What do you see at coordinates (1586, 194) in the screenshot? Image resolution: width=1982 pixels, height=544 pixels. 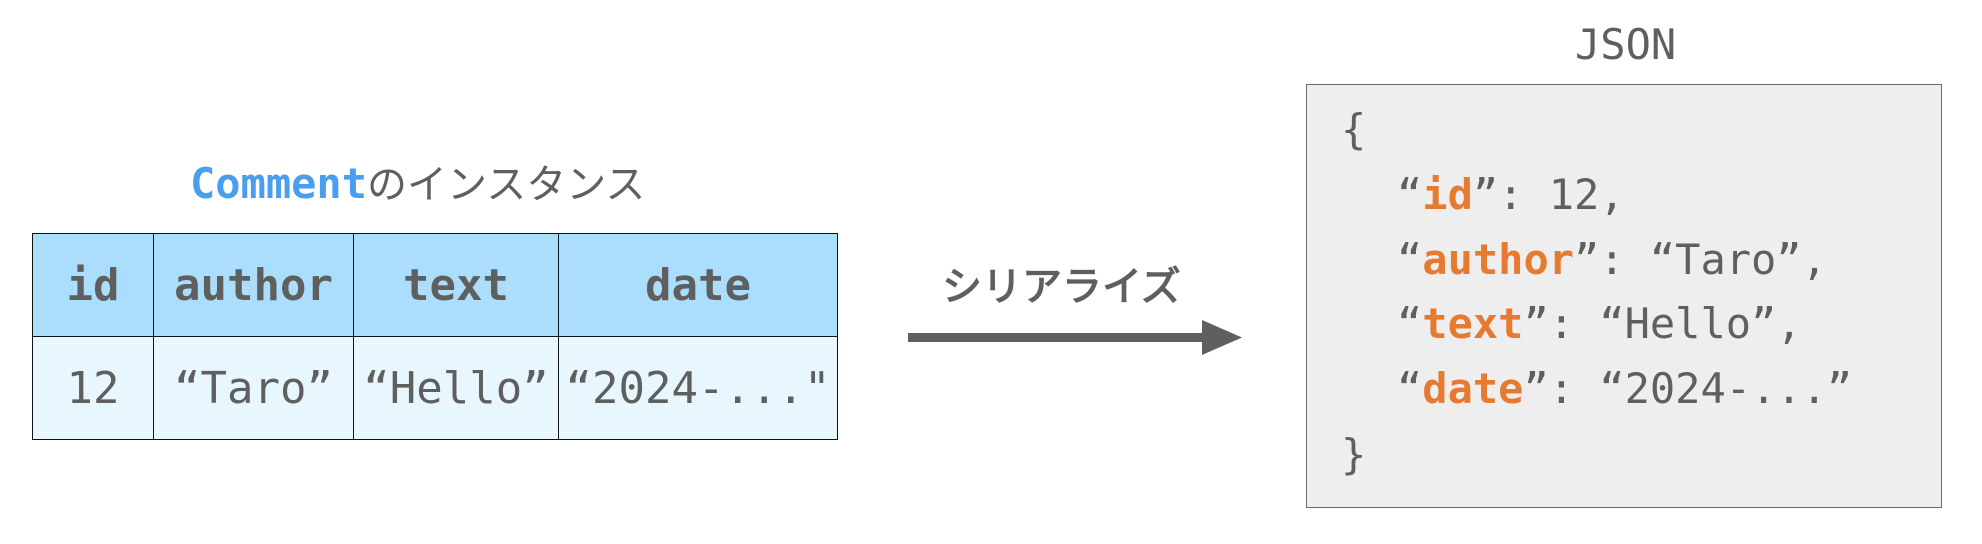 I see `json-value: 12,` at bounding box center [1586, 194].